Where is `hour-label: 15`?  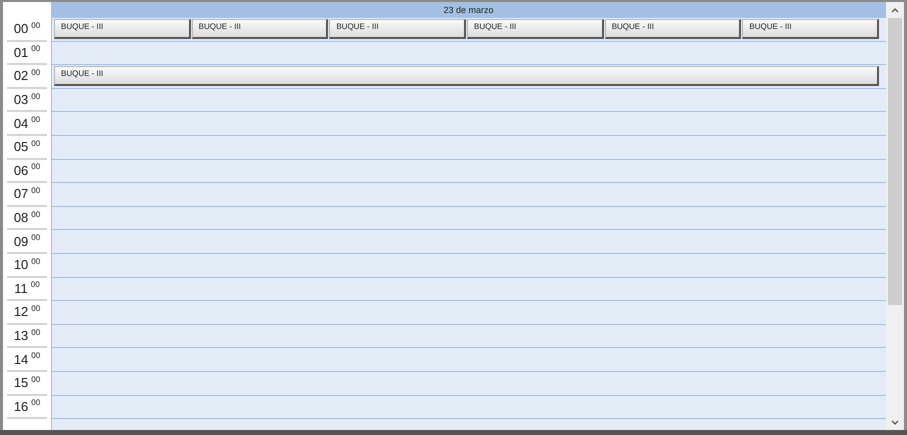 hour-label: 15 is located at coordinates (21, 383).